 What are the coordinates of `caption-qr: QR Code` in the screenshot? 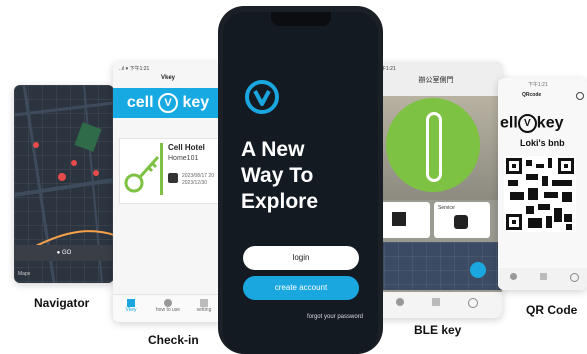 It's located at (552, 310).